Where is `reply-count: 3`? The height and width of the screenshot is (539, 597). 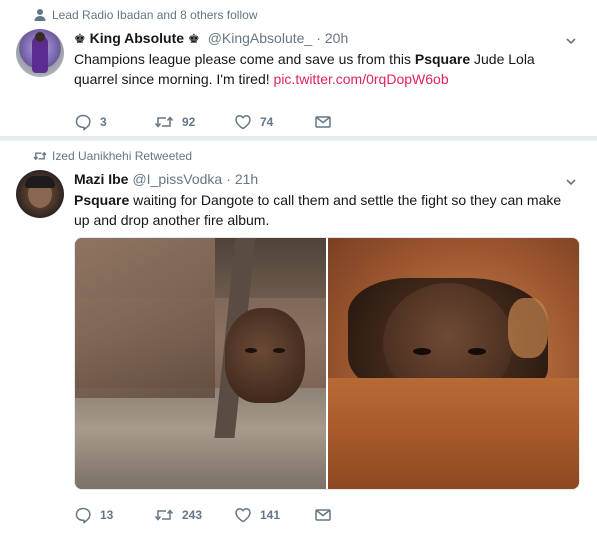 reply-count: 3 is located at coordinates (103, 122).